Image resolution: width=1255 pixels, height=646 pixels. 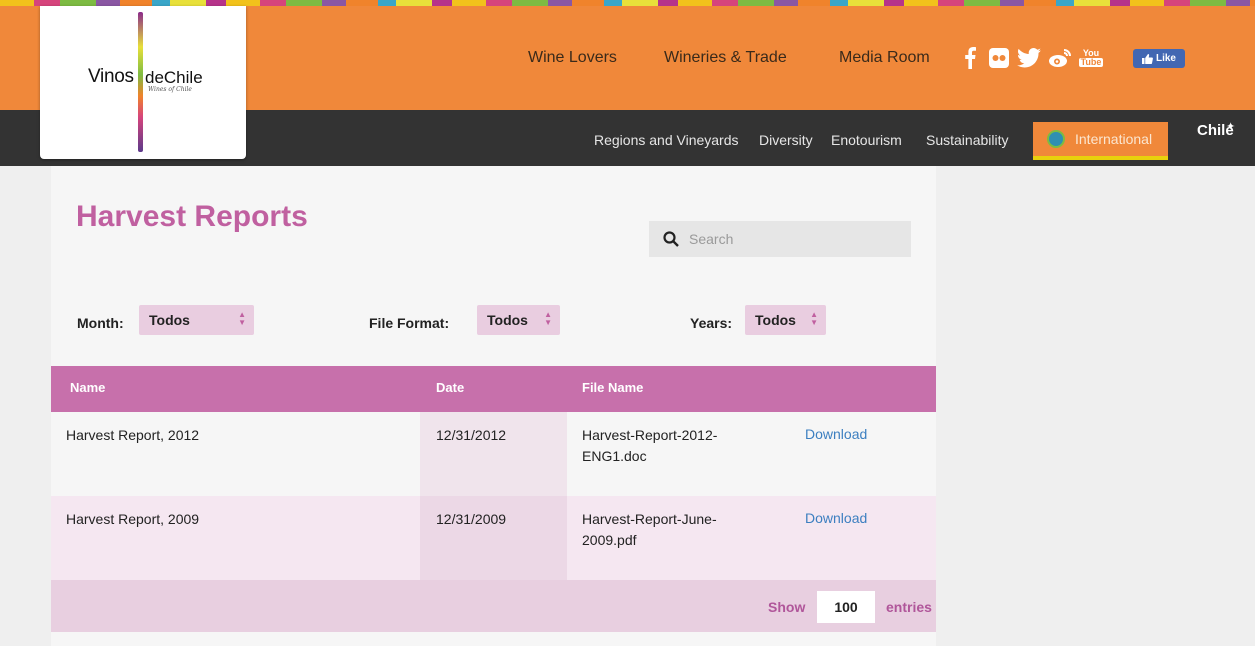 I want to click on table-header, so click(x=493, y=389).